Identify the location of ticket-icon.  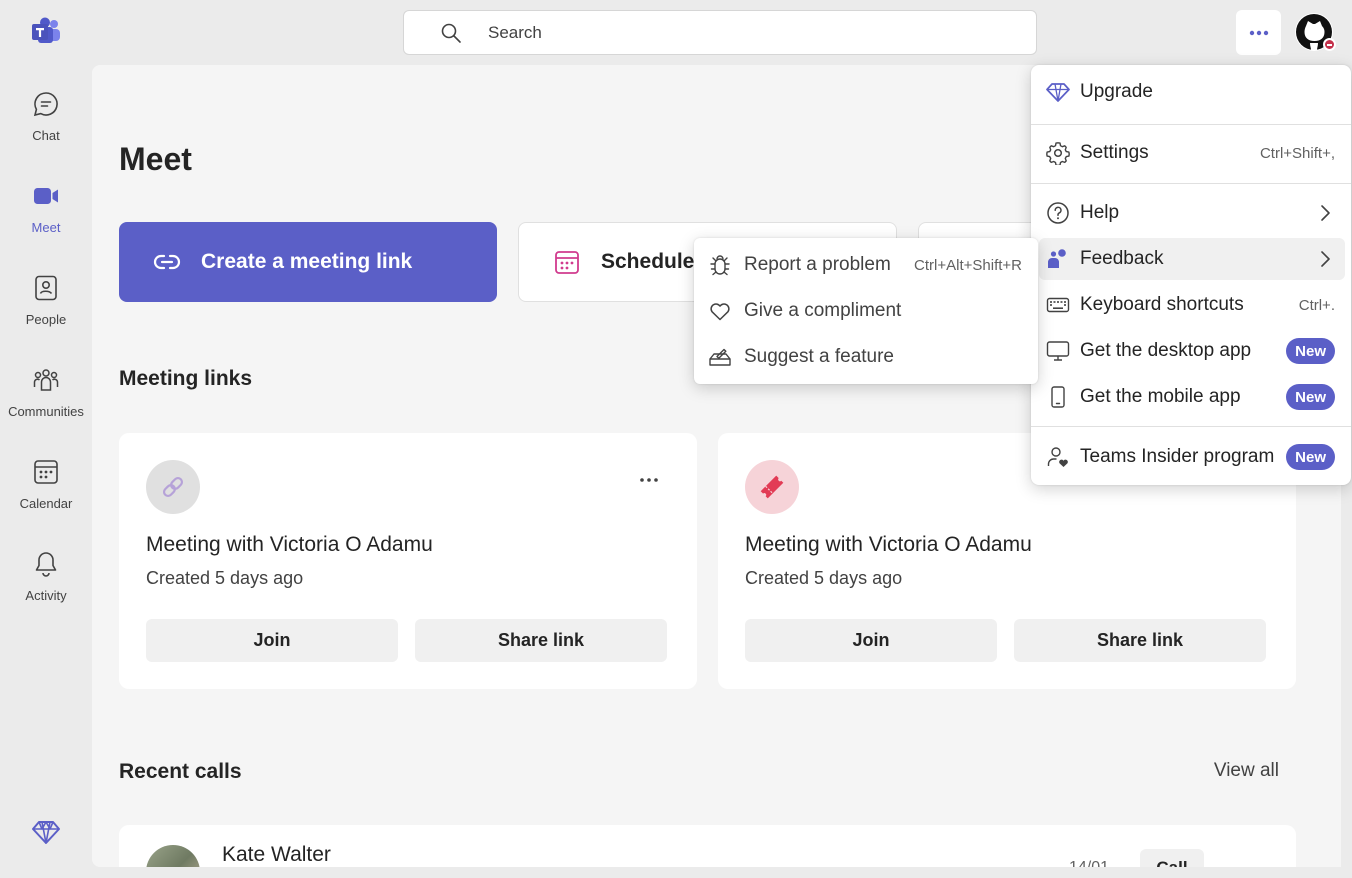
(772, 487).